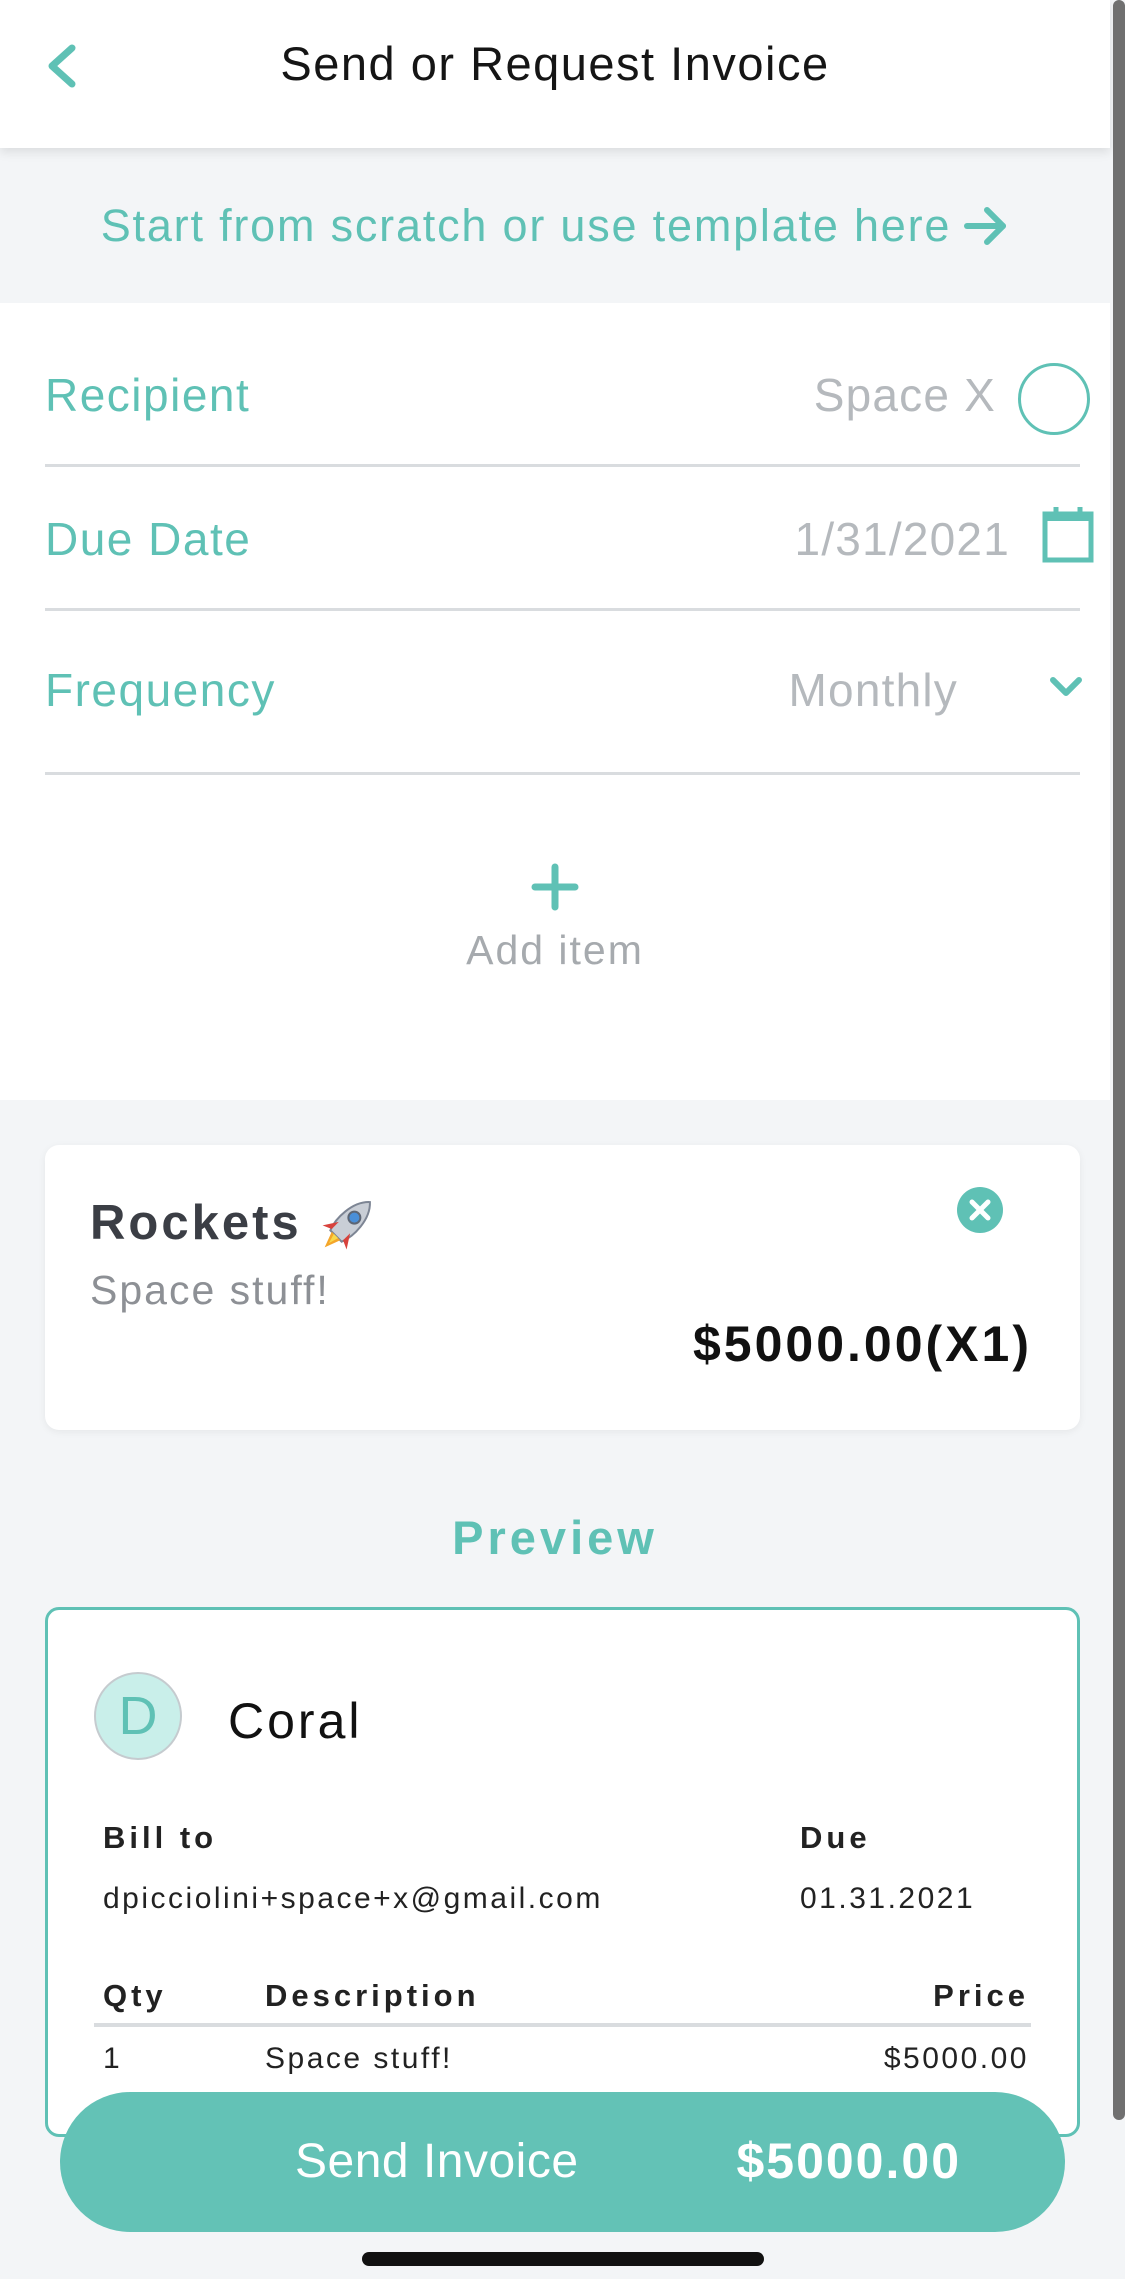  I want to click on frequency-label: Frequency, so click(160, 690).